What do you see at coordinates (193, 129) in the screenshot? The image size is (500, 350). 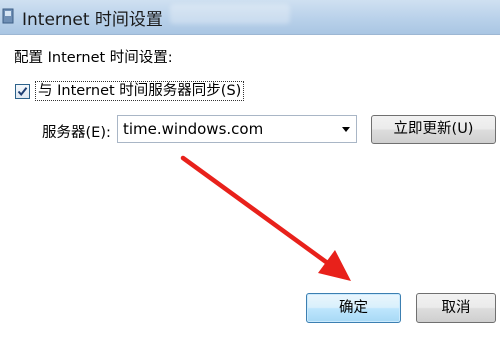 I see `server-value: time.windows.com` at bounding box center [193, 129].